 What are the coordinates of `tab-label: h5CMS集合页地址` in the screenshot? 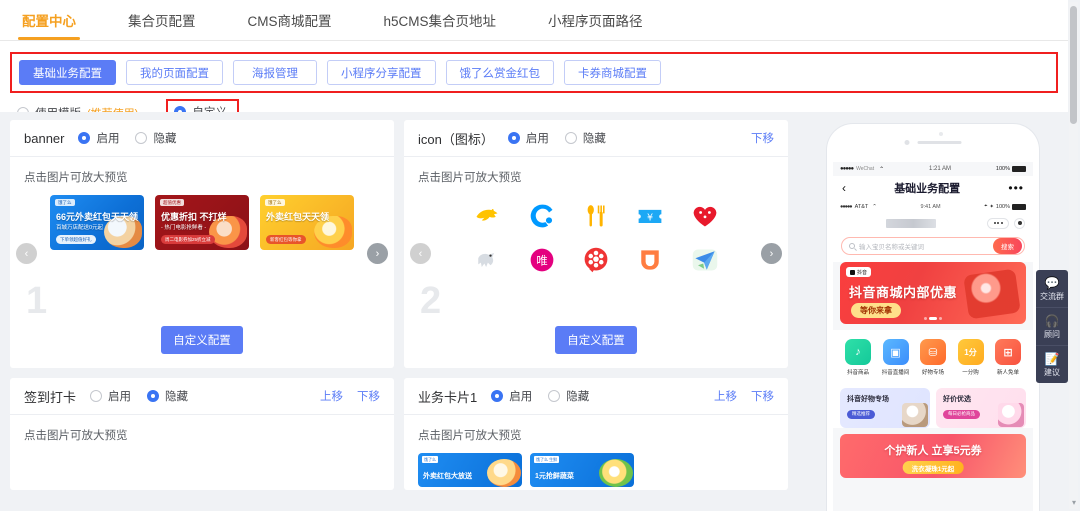 It's located at (440, 21).